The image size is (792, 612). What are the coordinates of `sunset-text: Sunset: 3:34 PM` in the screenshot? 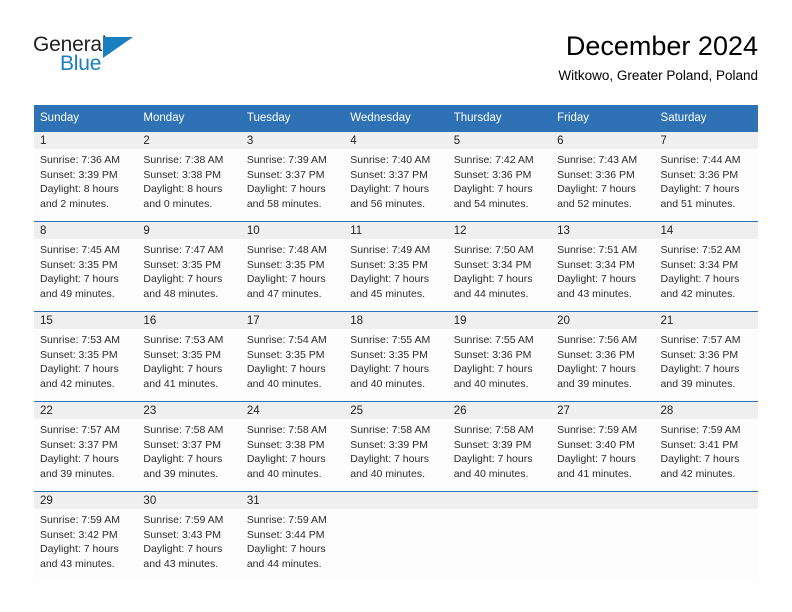 It's located at (699, 264).